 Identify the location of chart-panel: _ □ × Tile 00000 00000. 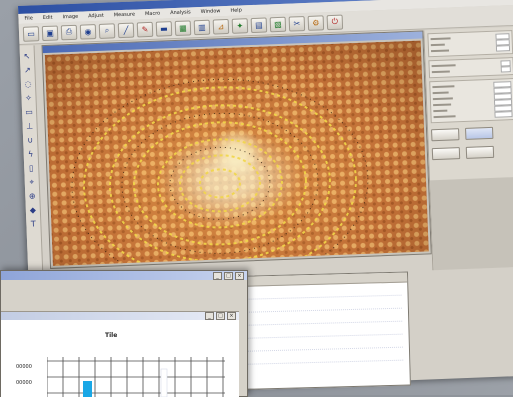
(120, 354).